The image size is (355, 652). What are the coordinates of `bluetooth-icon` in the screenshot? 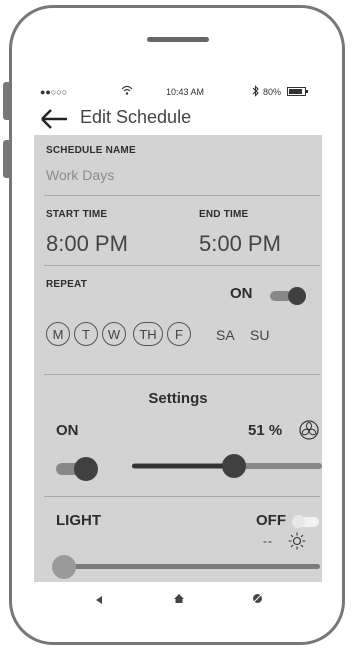 It's located at (256, 92).